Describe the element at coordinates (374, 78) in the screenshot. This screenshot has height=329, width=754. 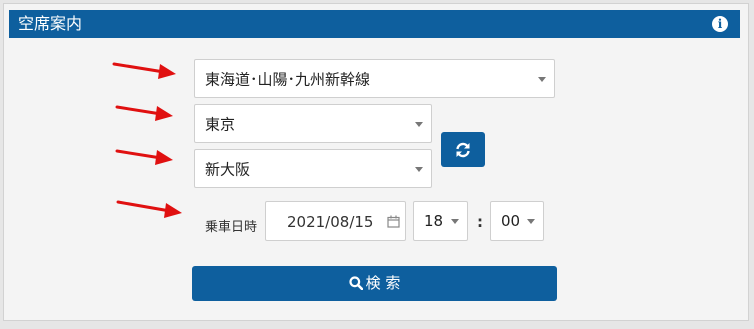
I see `line-select: 東海道･山陽･九州新幹線` at that location.